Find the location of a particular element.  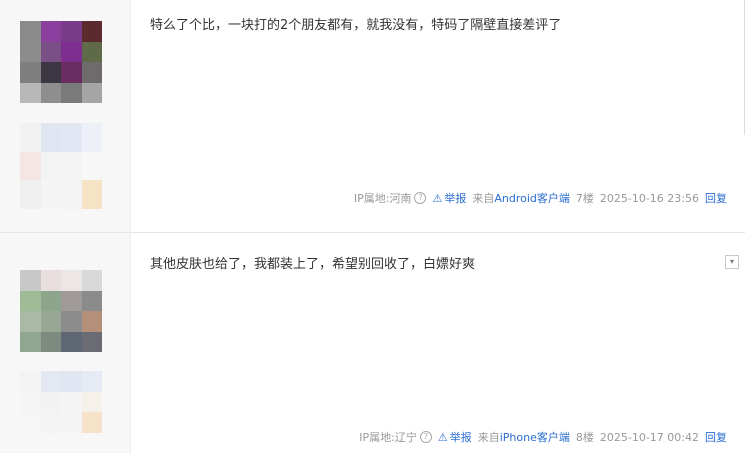

ip-label: IP属地:辽宁 is located at coordinates (388, 437).